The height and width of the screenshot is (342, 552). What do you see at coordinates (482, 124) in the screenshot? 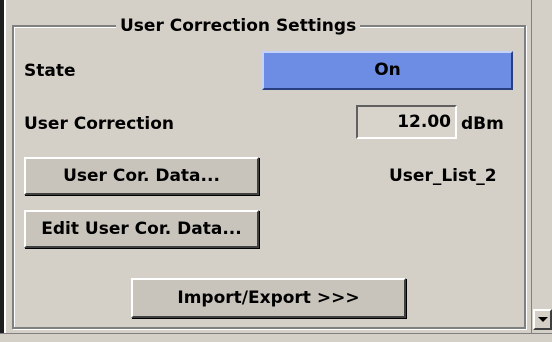
I see `user-correction-unit: dBm` at bounding box center [482, 124].